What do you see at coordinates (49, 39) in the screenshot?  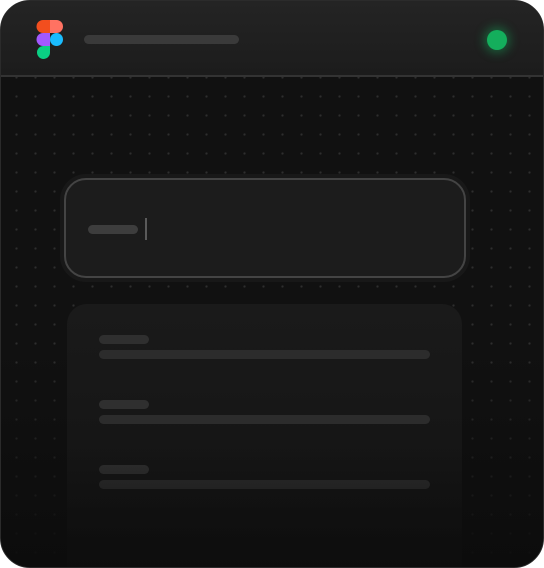 I see `figma-logo-icon` at bounding box center [49, 39].